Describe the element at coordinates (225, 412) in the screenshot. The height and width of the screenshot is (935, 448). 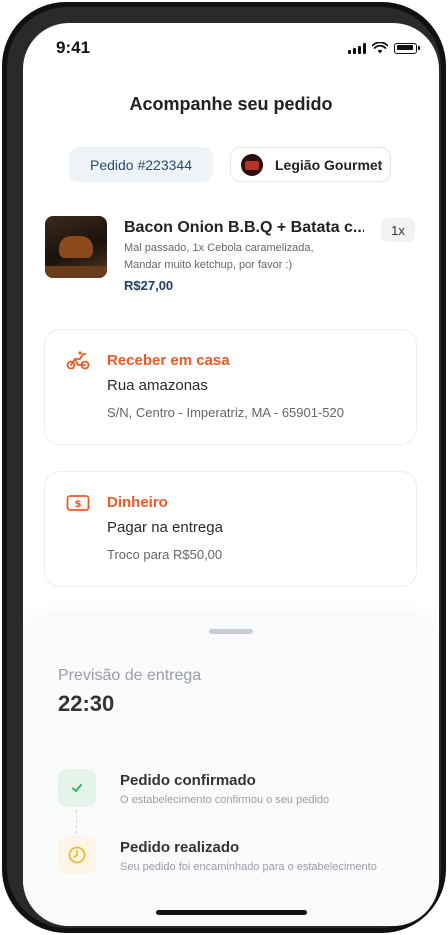
I see `delivery-address: S/N, Centro - Imperatriz, MA - 65901-520` at that location.